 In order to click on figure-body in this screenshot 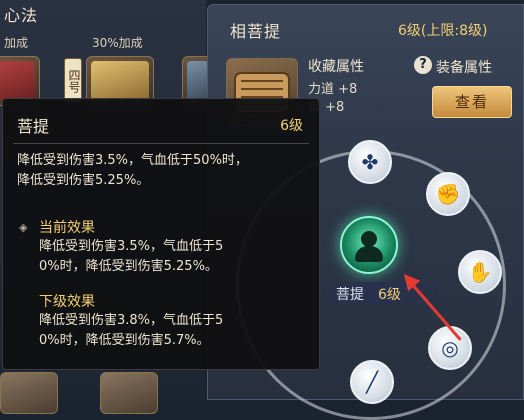, I will do `click(369, 254)`.